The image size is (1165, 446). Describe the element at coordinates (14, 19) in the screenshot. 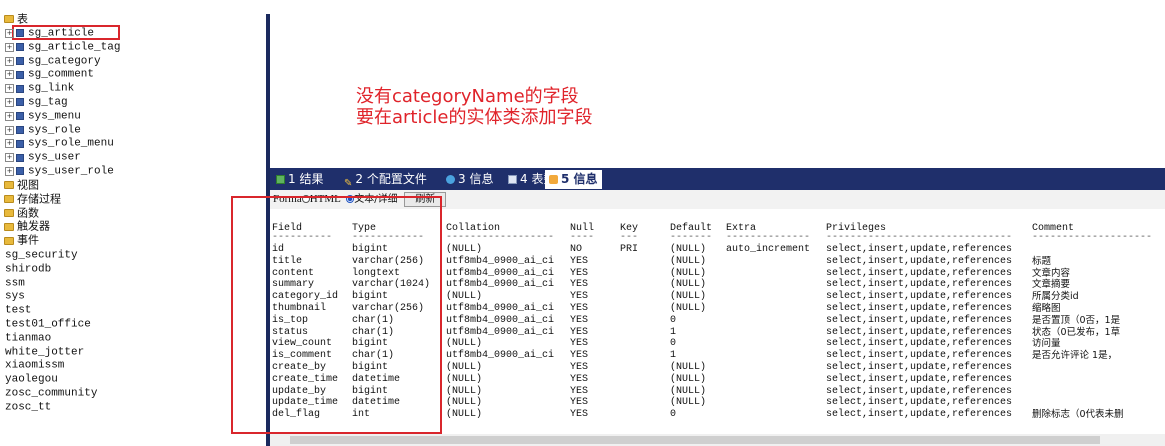

I see `tree-node-tables: 表` at that location.